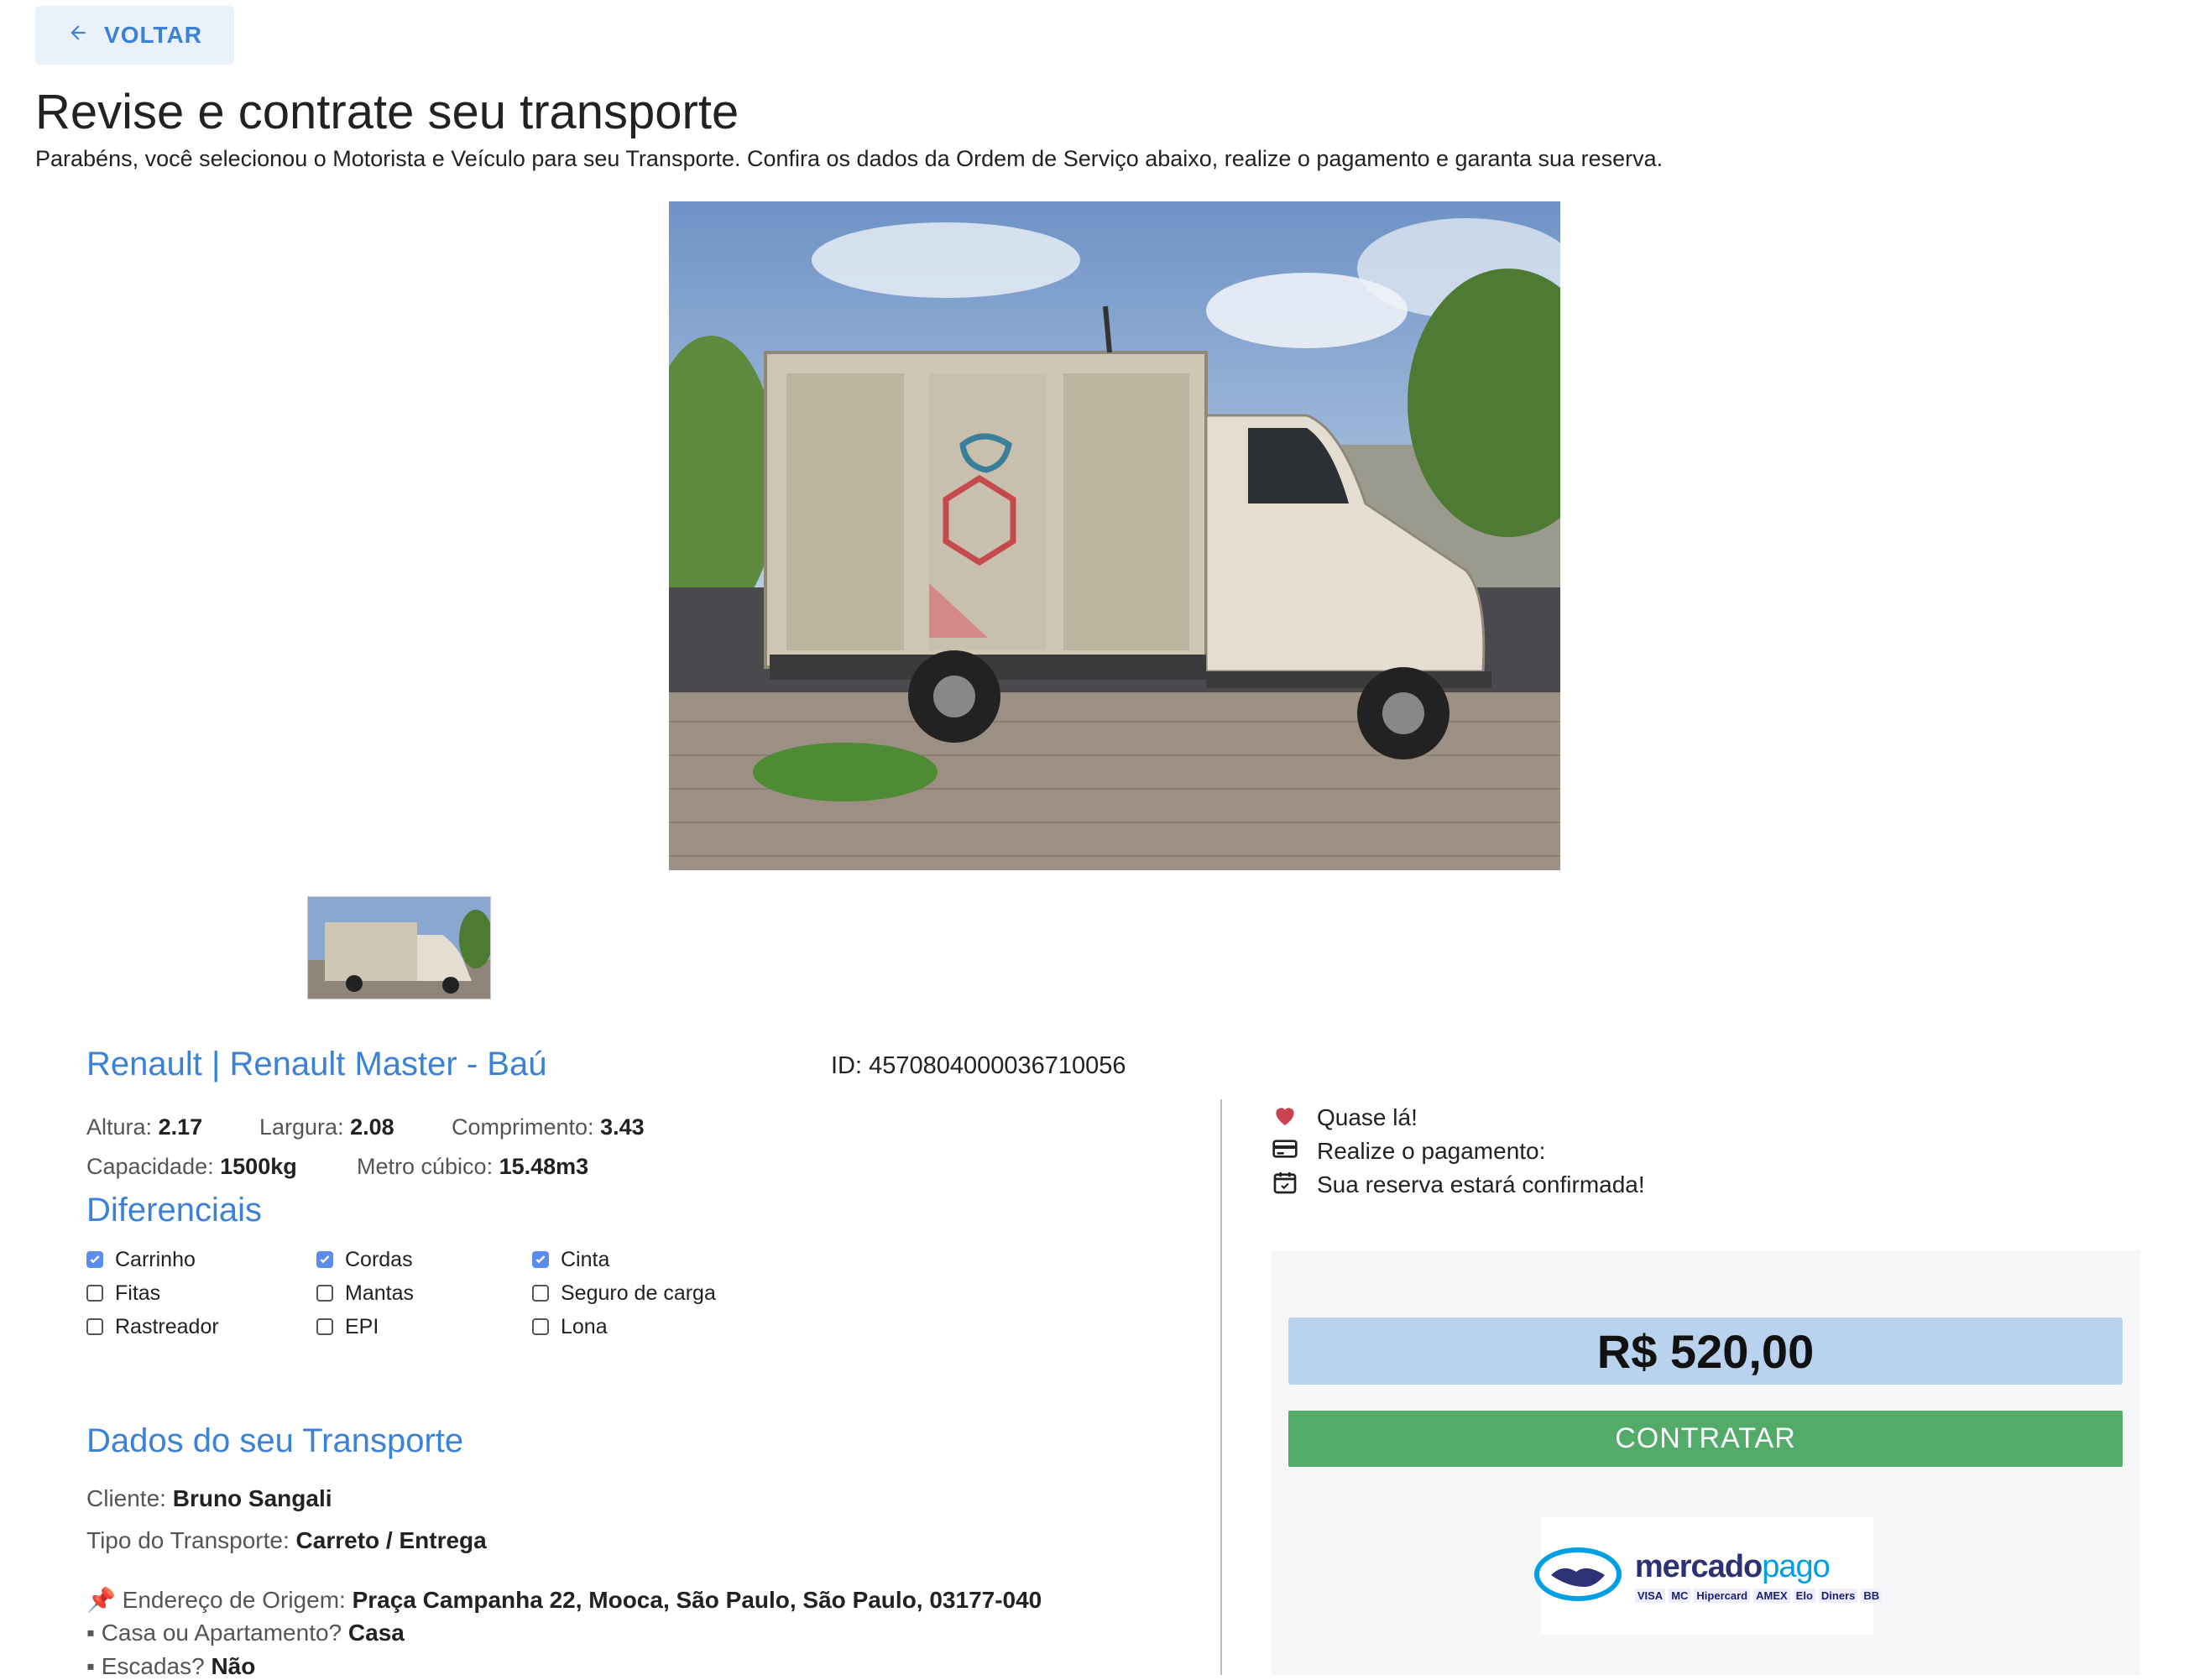 The height and width of the screenshot is (1680, 2199). What do you see at coordinates (167, 1326) in the screenshot?
I see `diferencial-label: Rastreador` at bounding box center [167, 1326].